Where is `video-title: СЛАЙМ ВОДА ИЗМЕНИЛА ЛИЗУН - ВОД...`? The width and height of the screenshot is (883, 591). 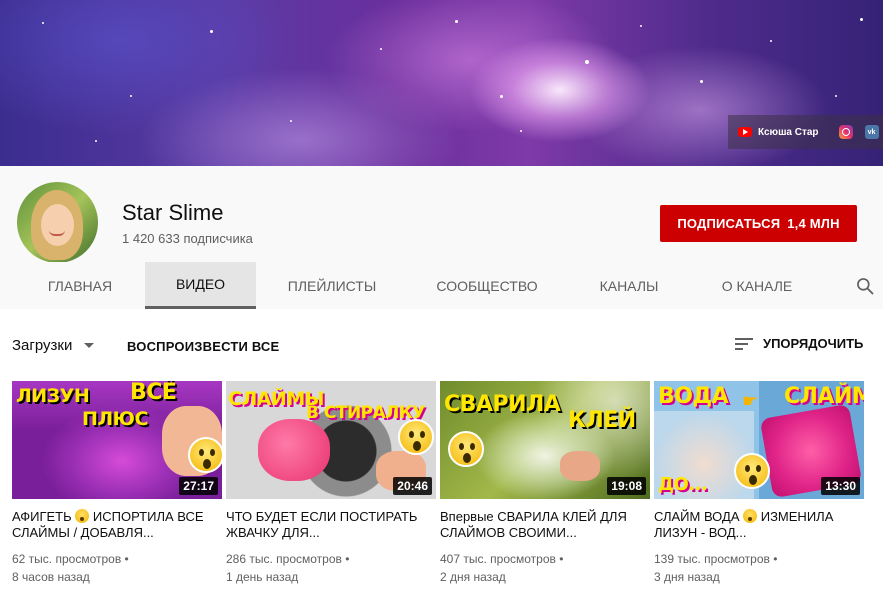
video-title: СЛАЙМ ВОДА ИЗМЕНИЛА ЛИЗУН - ВОД... is located at coordinates (759, 525).